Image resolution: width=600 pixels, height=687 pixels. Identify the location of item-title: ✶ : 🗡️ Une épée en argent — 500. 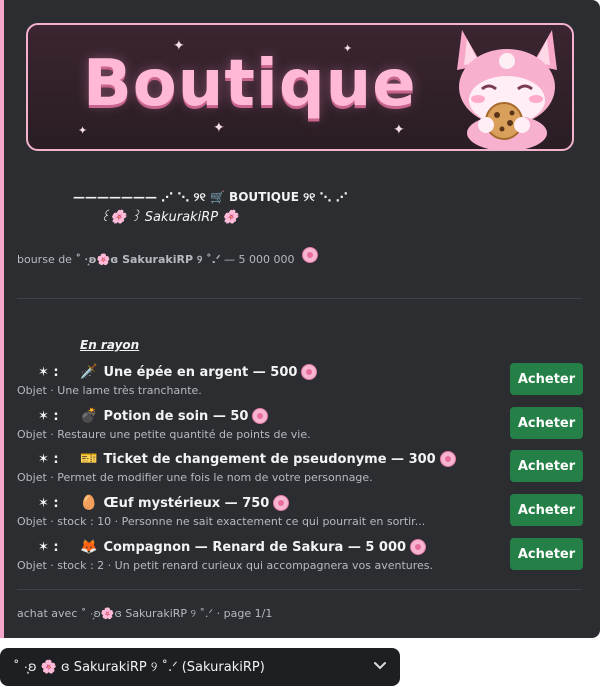
(178, 372).